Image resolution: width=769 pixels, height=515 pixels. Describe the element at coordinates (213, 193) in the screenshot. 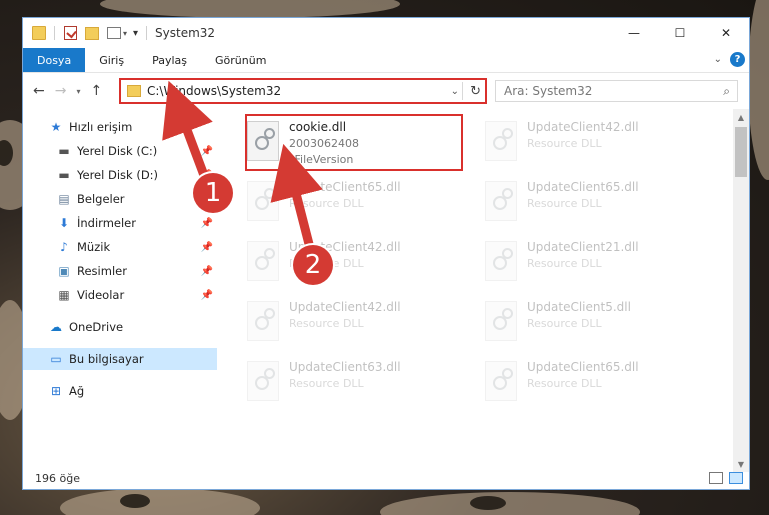

I see `step-1-callout: 1` at that location.